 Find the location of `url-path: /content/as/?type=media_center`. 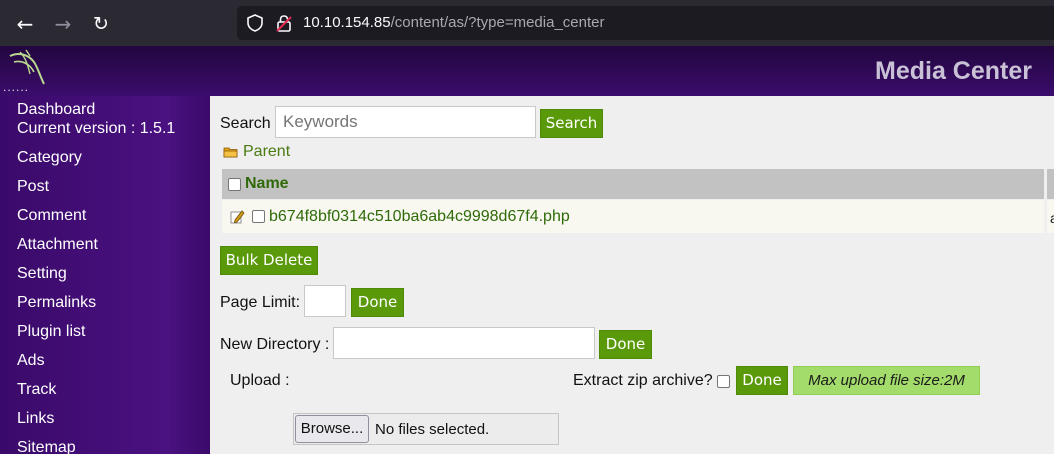

url-path: /content/as/?type=media_center is located at coordinates (497, 22).